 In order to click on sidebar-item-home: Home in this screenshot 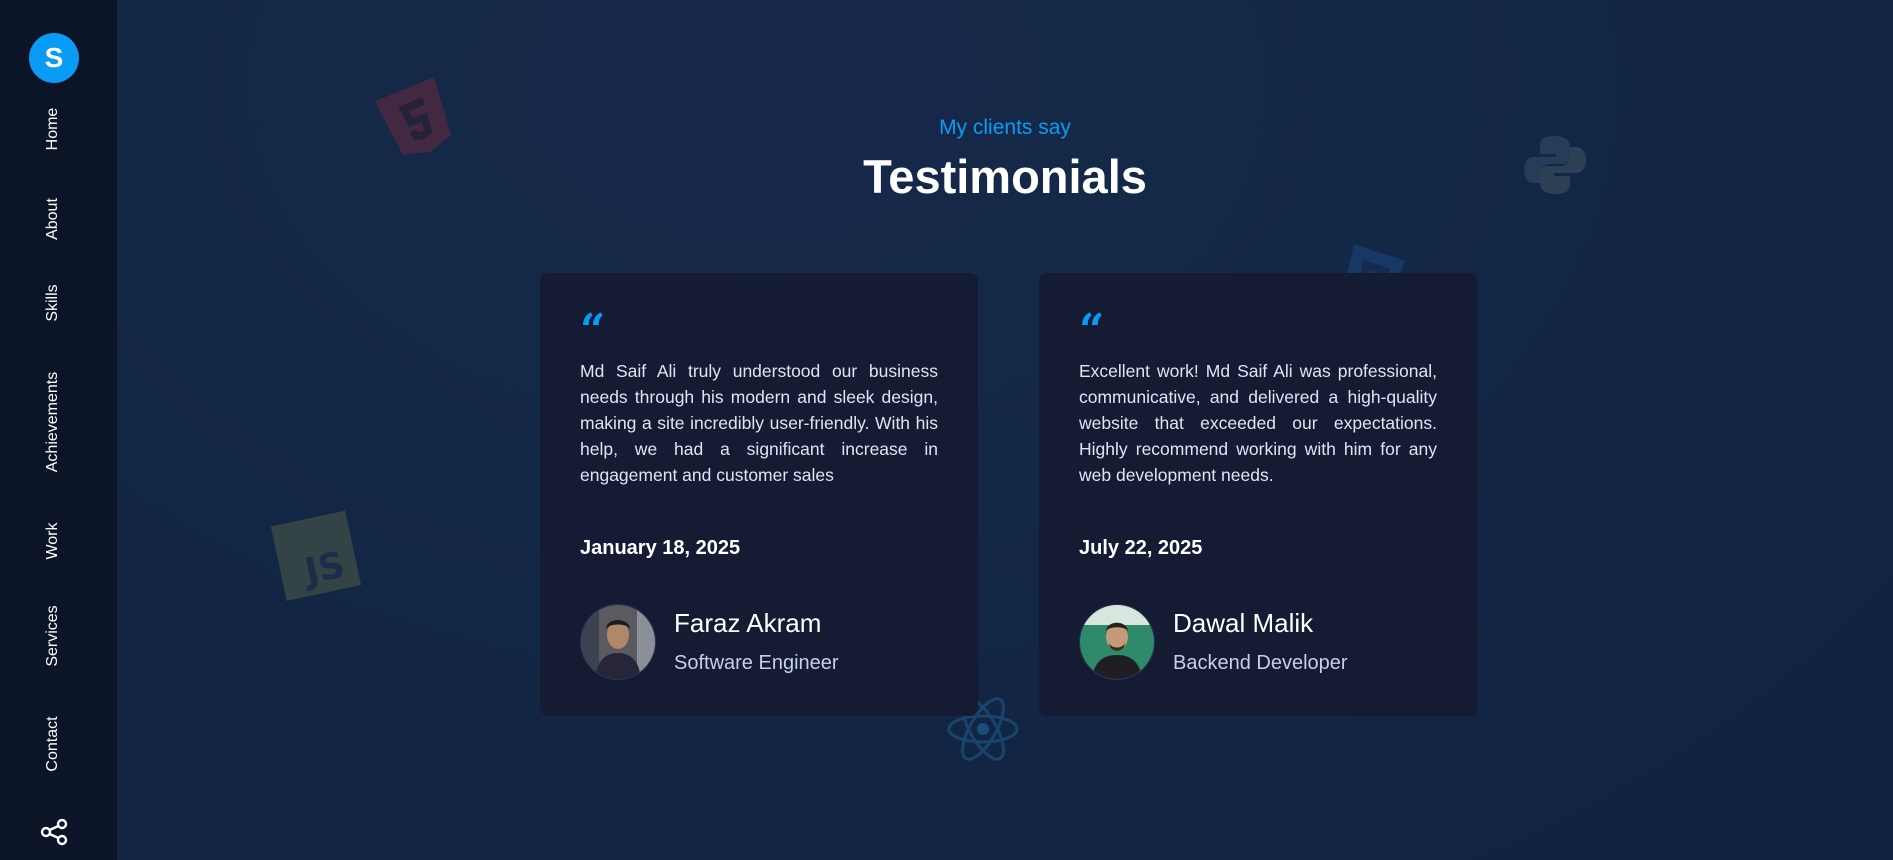, I will do `click(53, 129)`.